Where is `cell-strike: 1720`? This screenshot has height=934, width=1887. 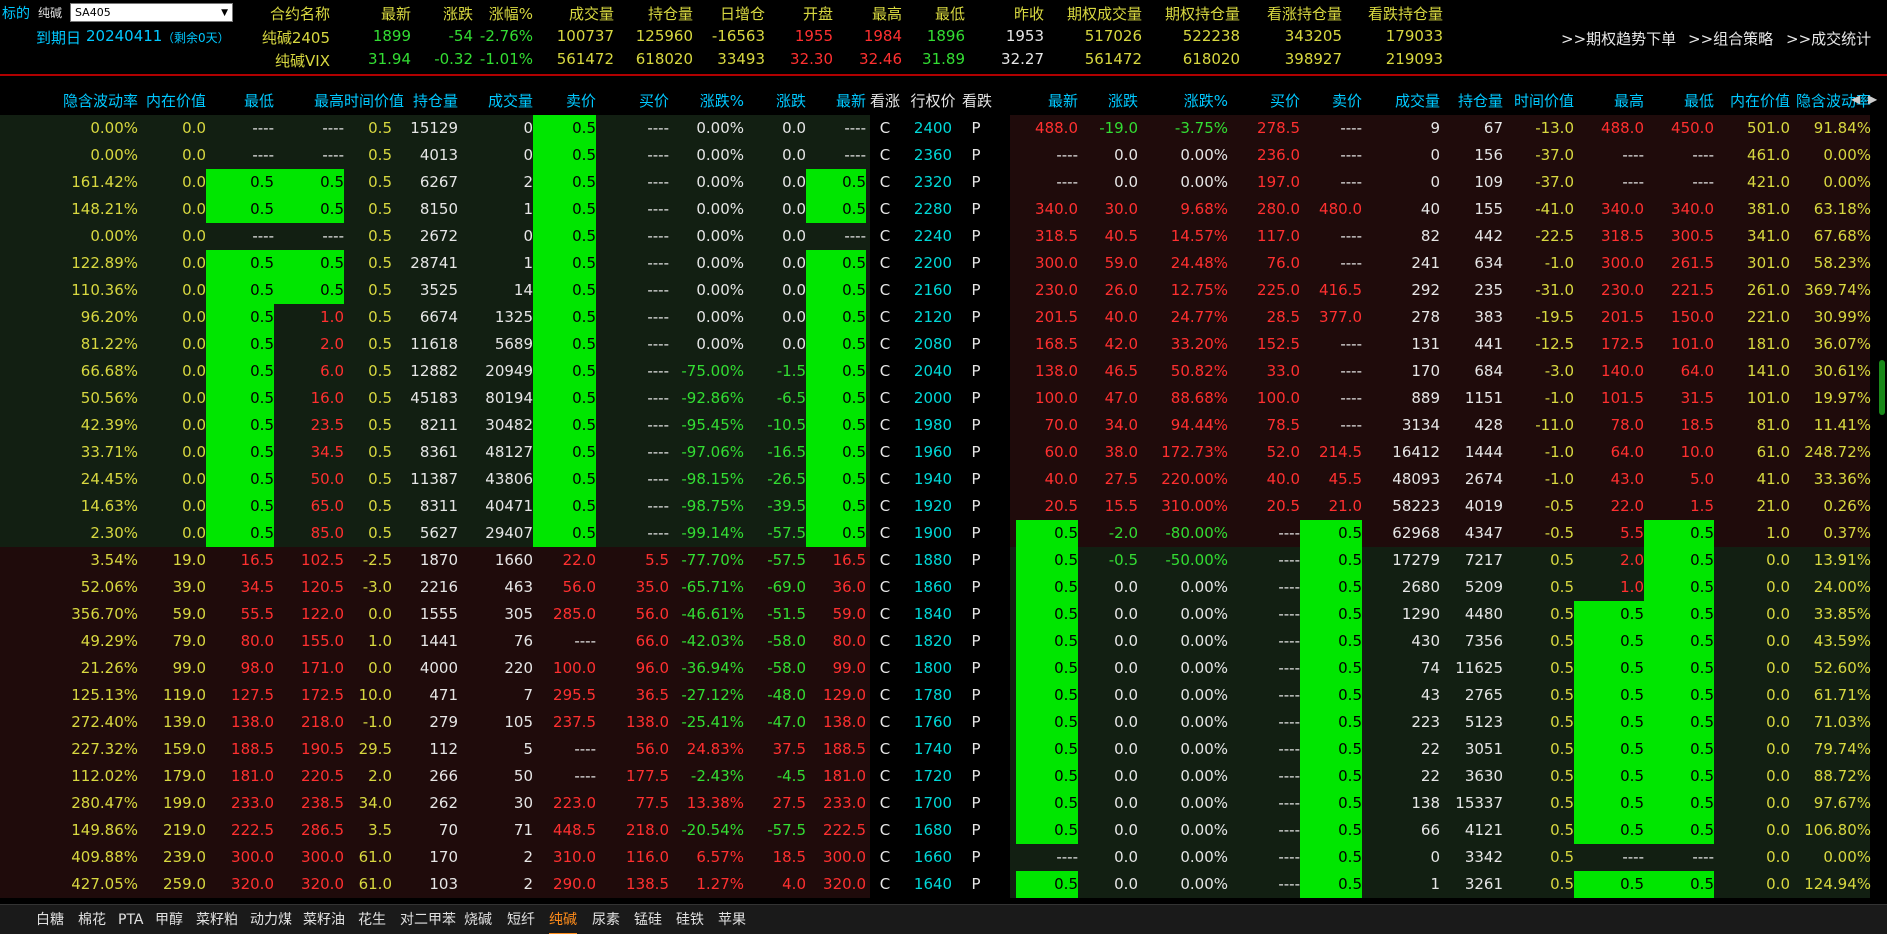
cell-strike: 1720 is located at coordinates (933, 776).